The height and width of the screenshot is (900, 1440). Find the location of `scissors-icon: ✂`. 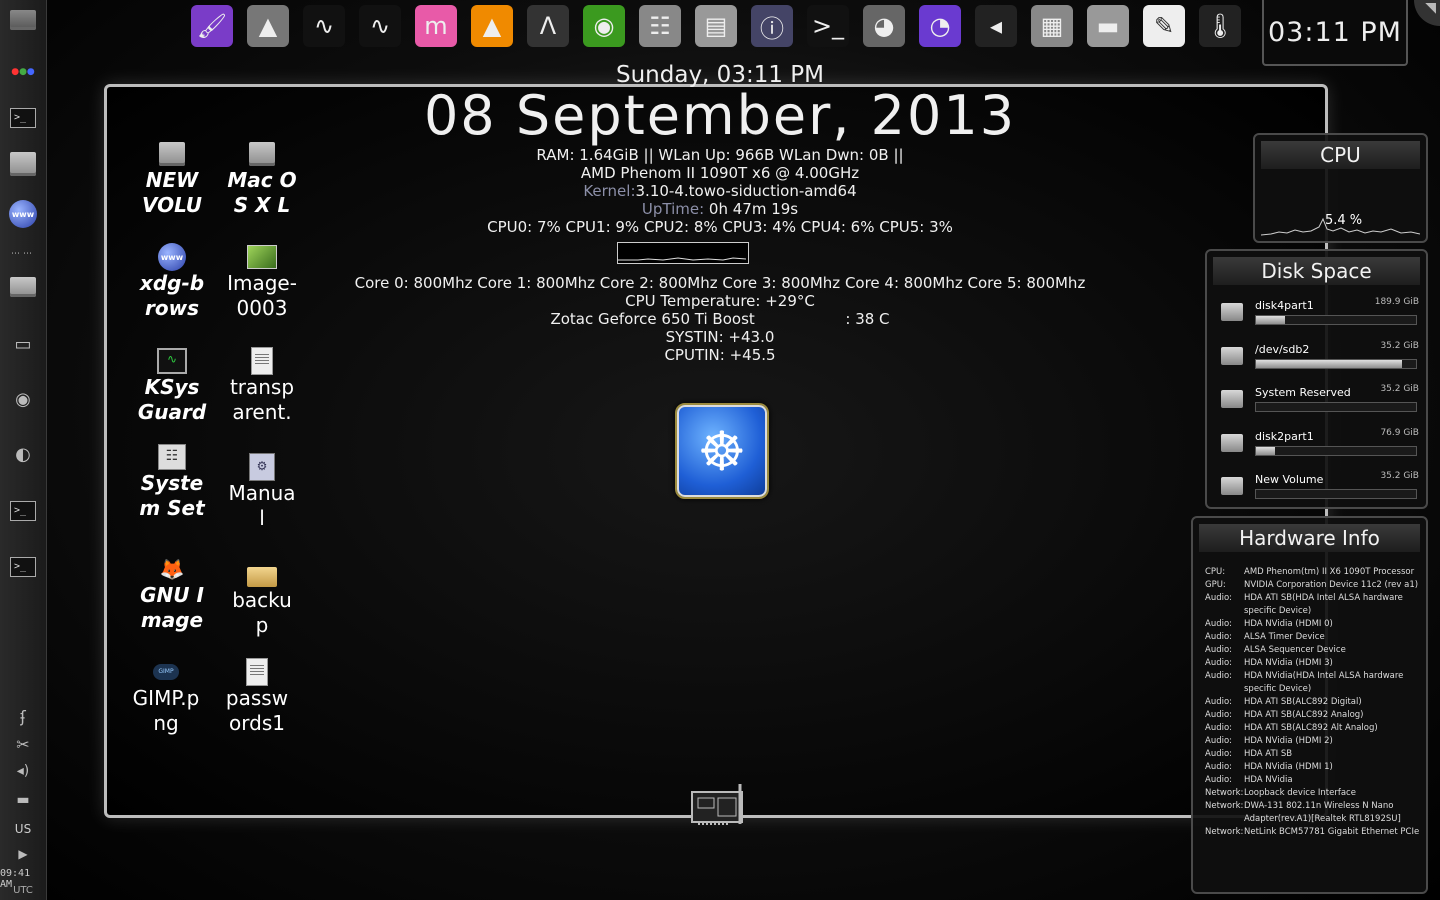

scissors-icon: ✂ is located at coordinates (23, 744).